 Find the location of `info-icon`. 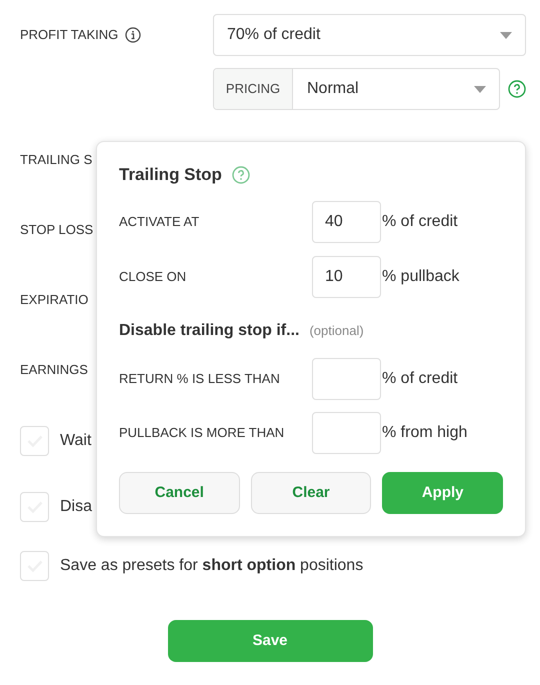

info-icon is located at coordinates (133, 34).